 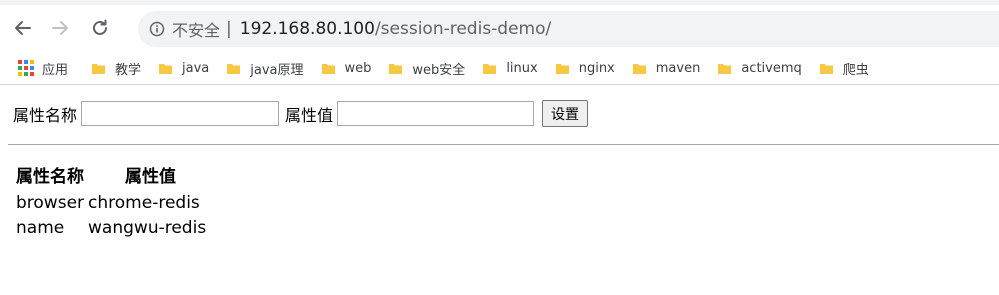 I want to click on bookmark-folder-5: web安全, so click(x=427, y=68).